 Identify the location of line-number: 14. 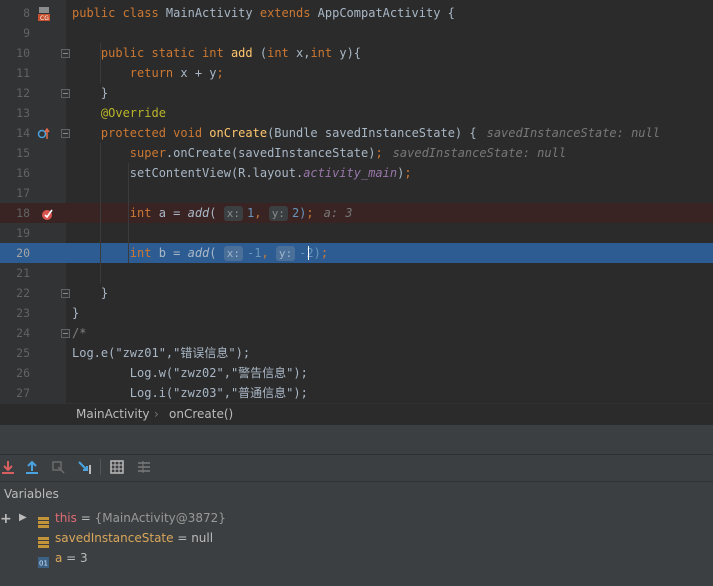
(23, 133).